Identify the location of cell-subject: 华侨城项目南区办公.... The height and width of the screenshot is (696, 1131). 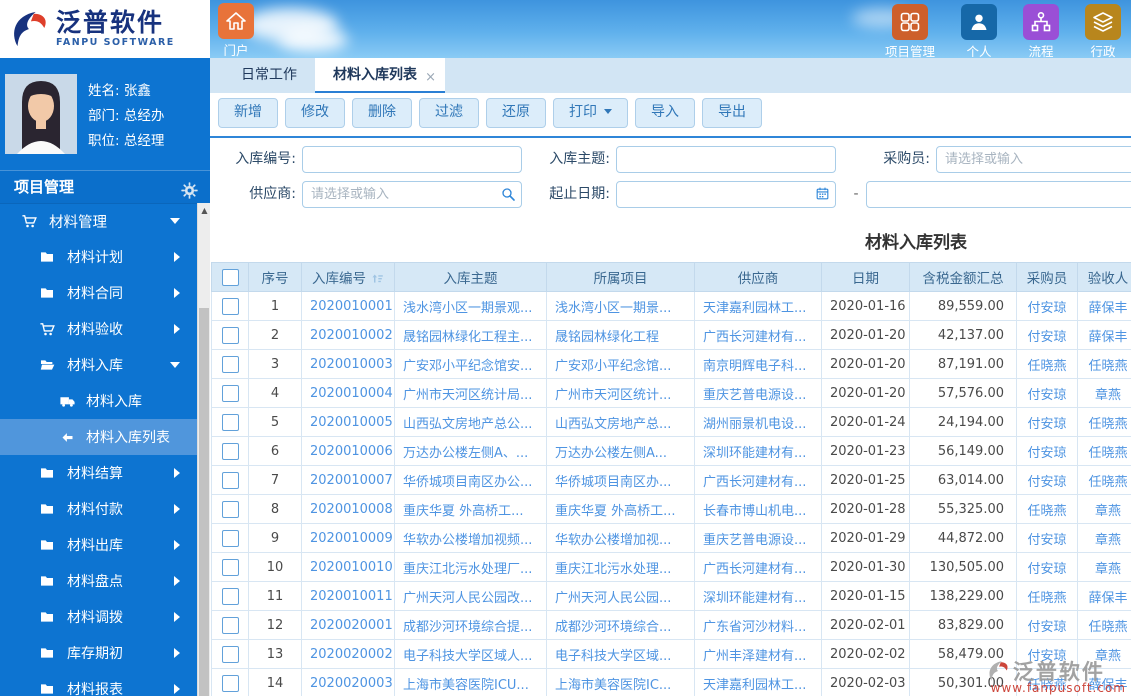
(470, 480).